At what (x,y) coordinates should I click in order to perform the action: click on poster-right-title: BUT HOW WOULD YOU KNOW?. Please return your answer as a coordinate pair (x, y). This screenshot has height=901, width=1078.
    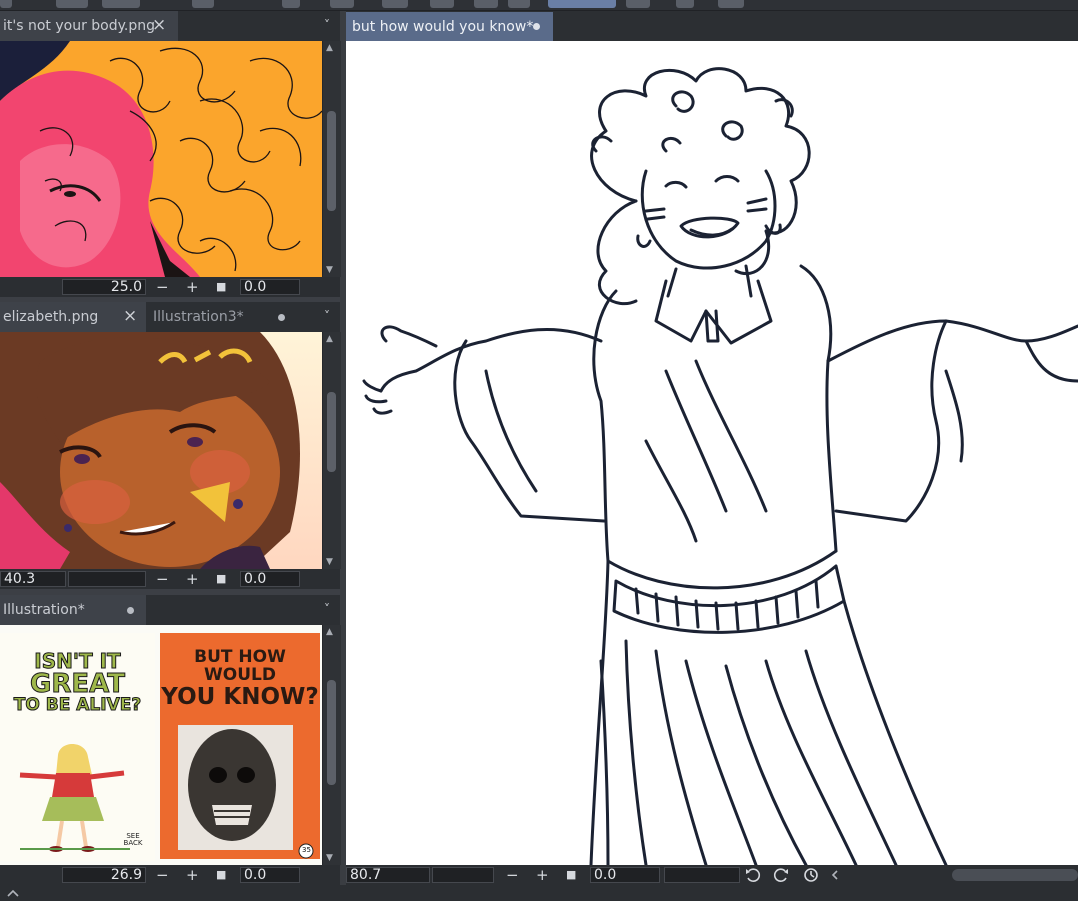
    Looking at the image, I should click on (240, 678).